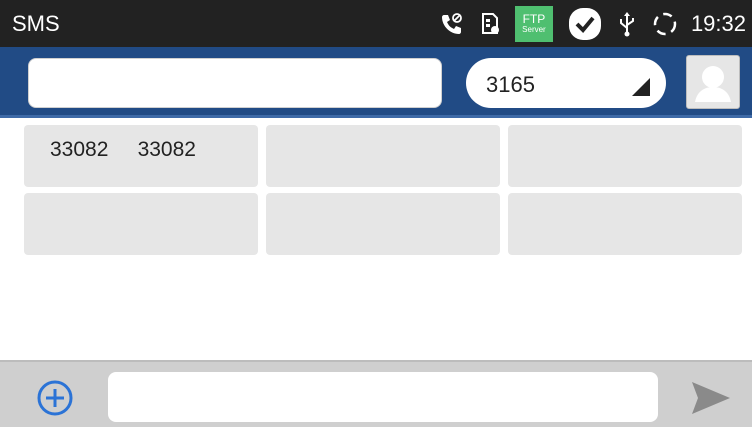  I want to click on status-time: 19:32, so click(718, 23).